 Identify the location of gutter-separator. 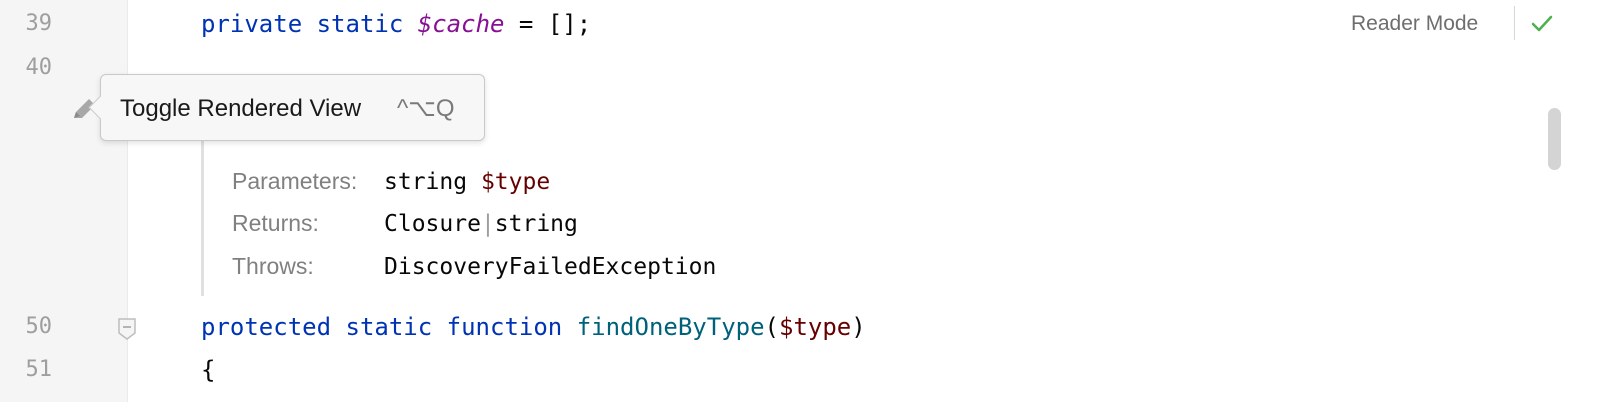
(127, 201).